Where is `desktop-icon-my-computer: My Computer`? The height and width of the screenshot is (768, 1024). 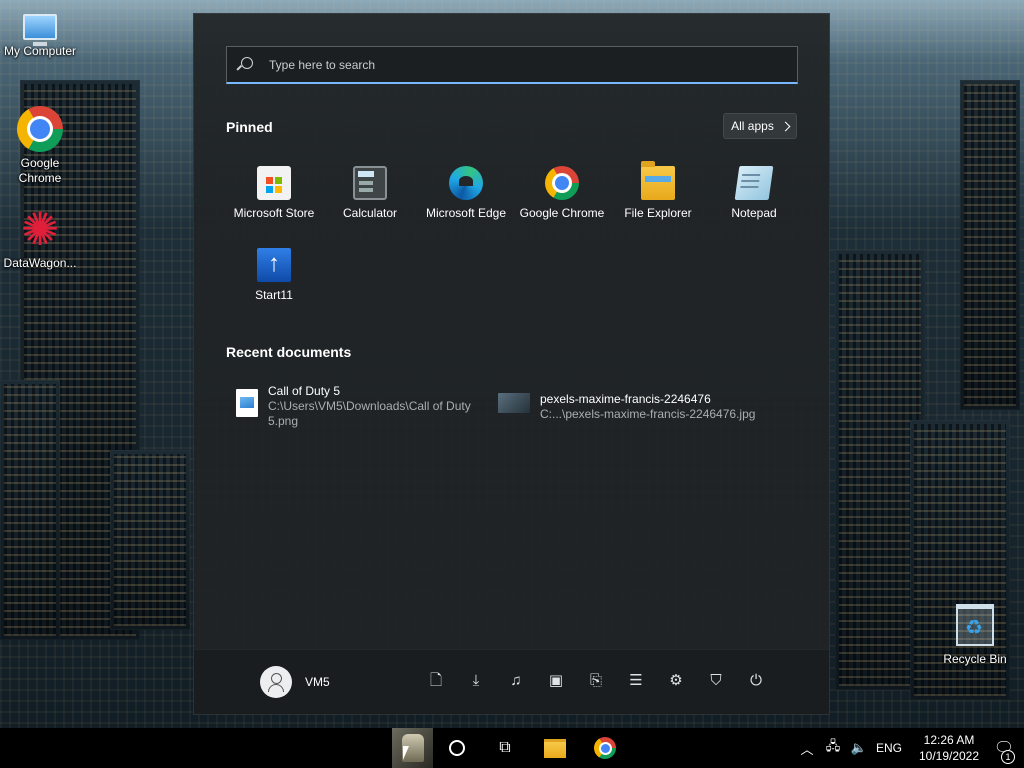
desktop-icon-my-computer: My Computer is located at coordinates (40, 32).